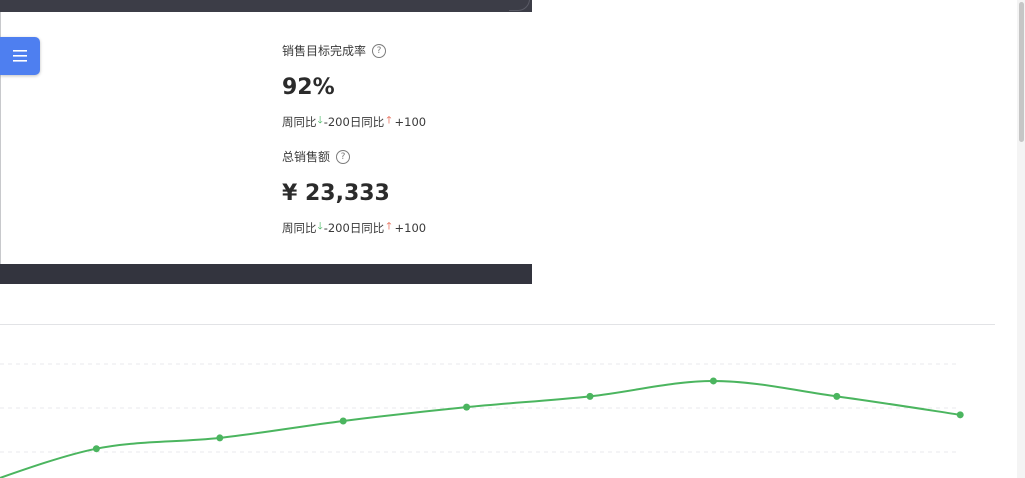 The width and height of the screenshot is (1025, 478). I want to click on menu-toggle-button, so click(20, 56).